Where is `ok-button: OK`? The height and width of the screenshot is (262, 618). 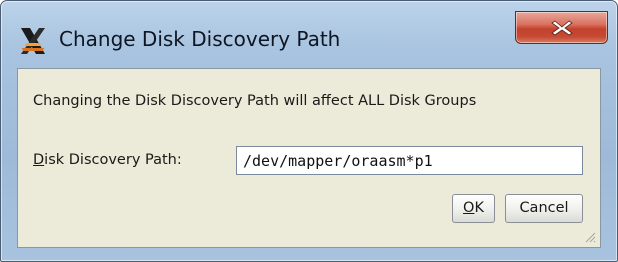 ok-button: OK is located at coordinates (473, 208).